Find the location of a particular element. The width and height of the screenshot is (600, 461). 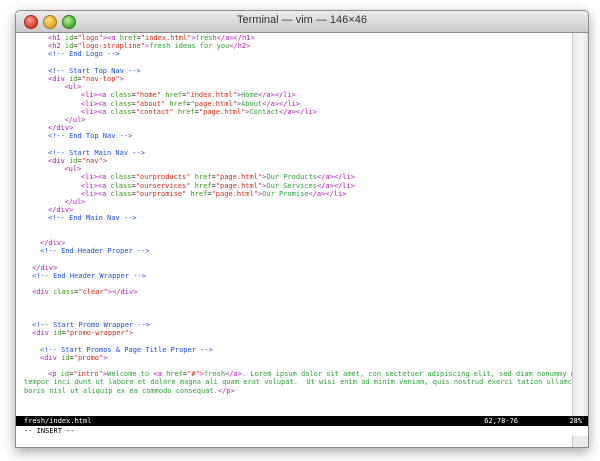

status-percent: 28% is located at coordinates (575, 421).